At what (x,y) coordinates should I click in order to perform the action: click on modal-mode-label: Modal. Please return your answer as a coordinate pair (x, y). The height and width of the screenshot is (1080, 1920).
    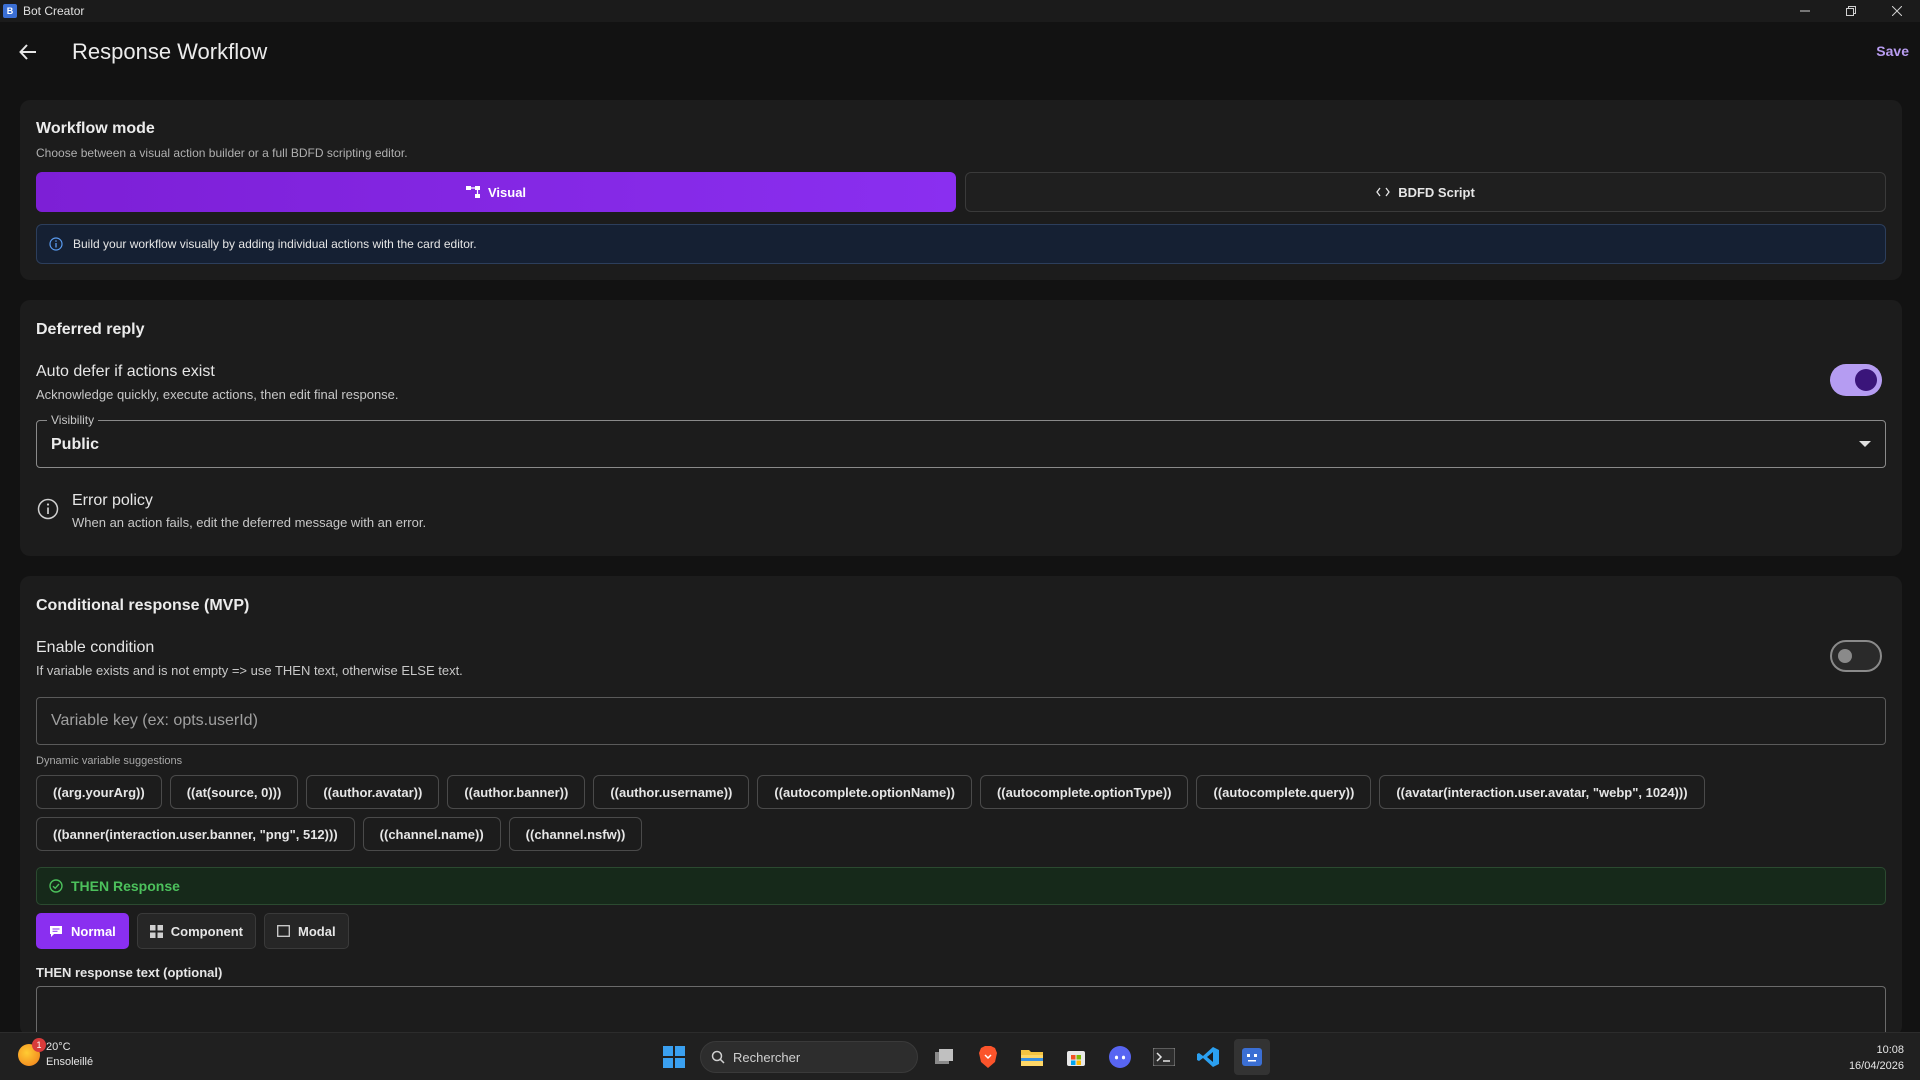
    Looking at the image, I should click on (317, 931).